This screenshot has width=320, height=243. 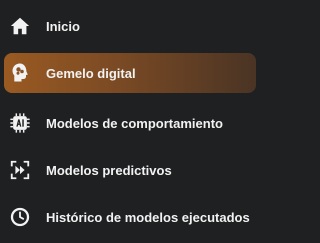 I want to click on history-icon, so click(x=20, y=217).